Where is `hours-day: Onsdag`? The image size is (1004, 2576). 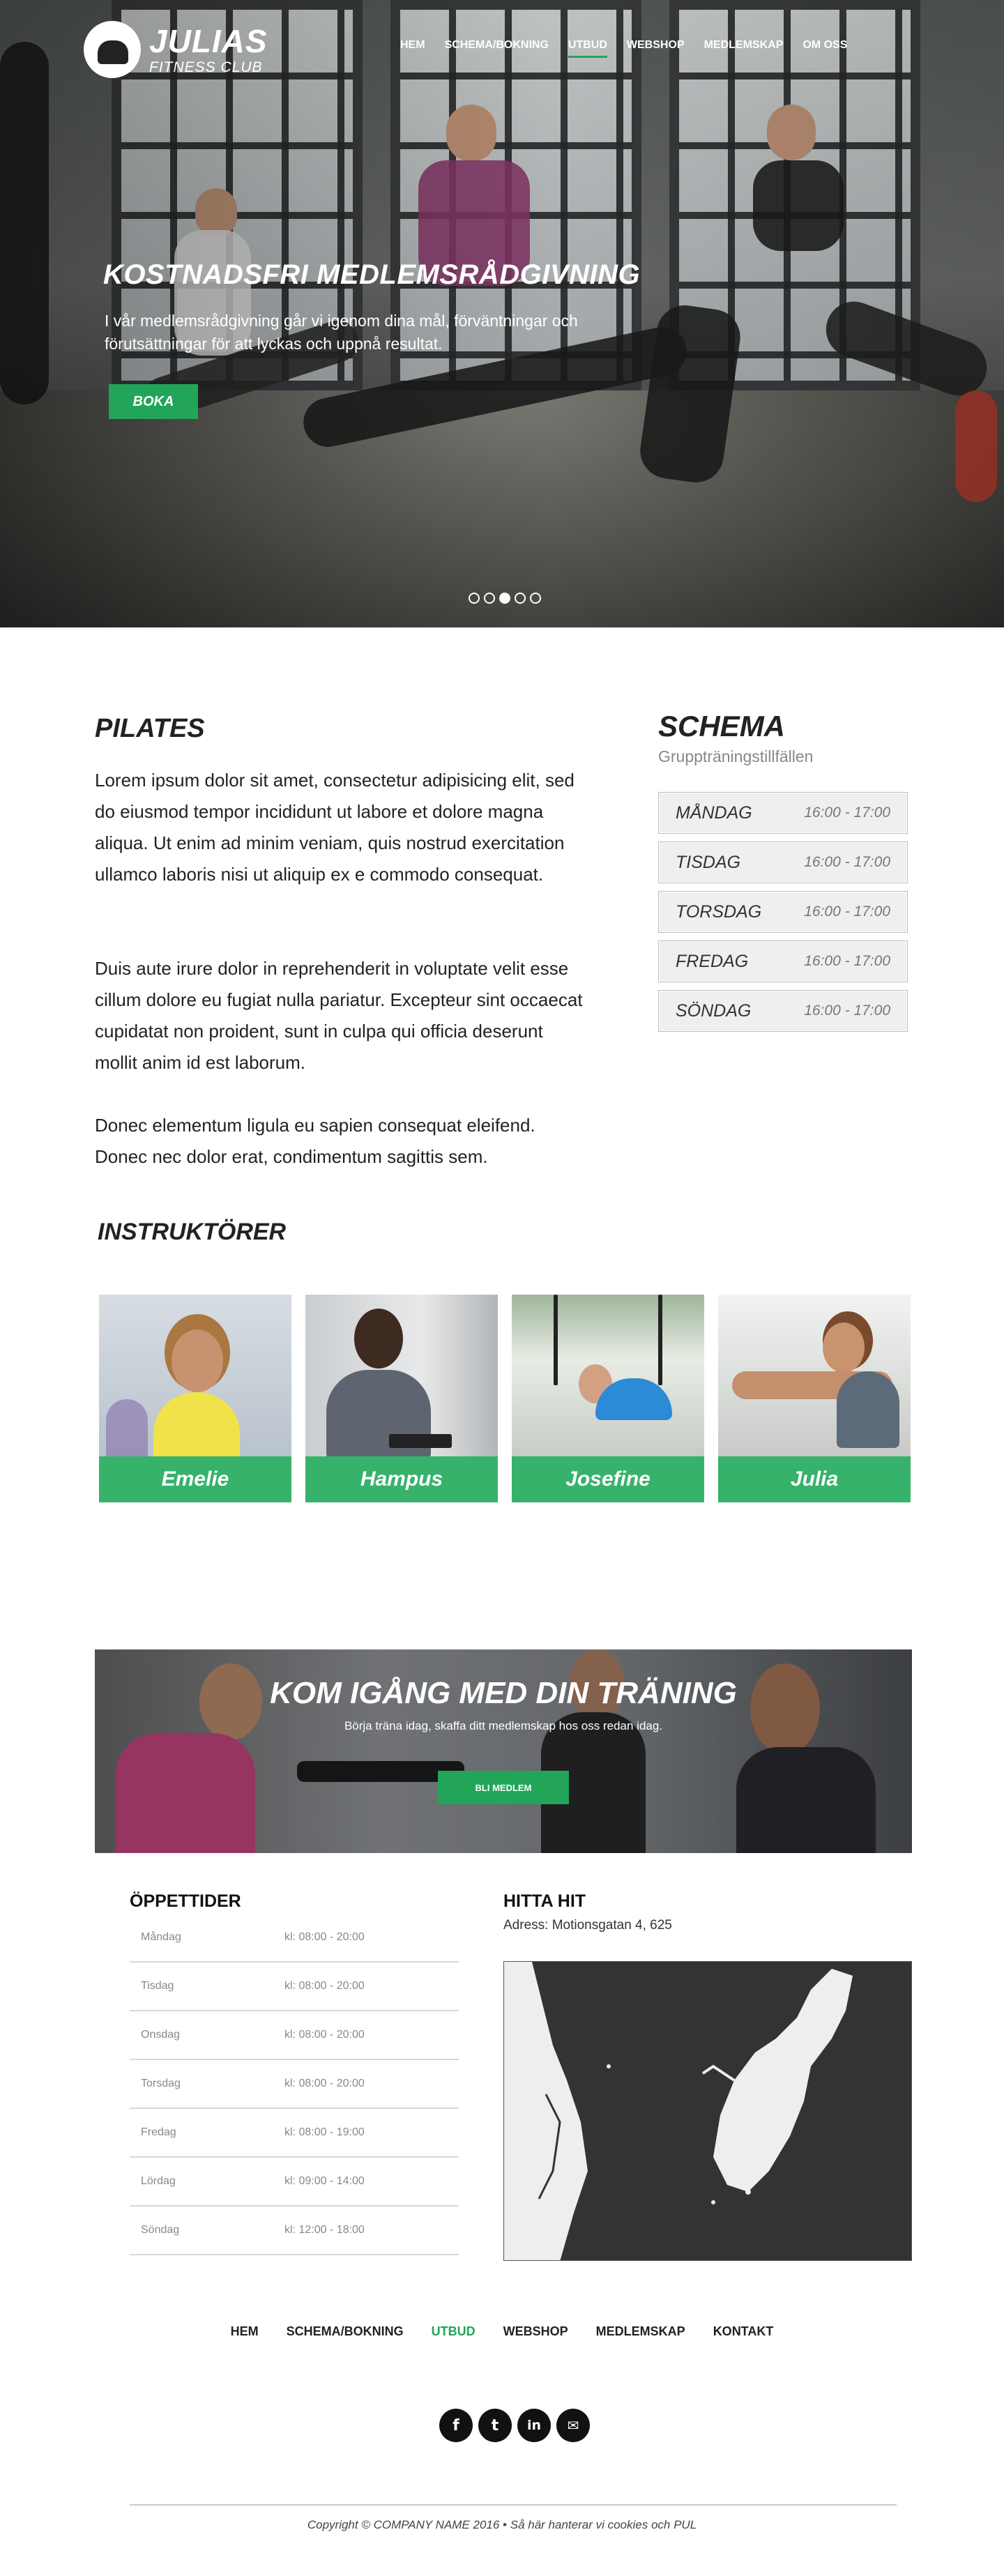 hours-day: Onsdag is located at coordinates (161, 2035).